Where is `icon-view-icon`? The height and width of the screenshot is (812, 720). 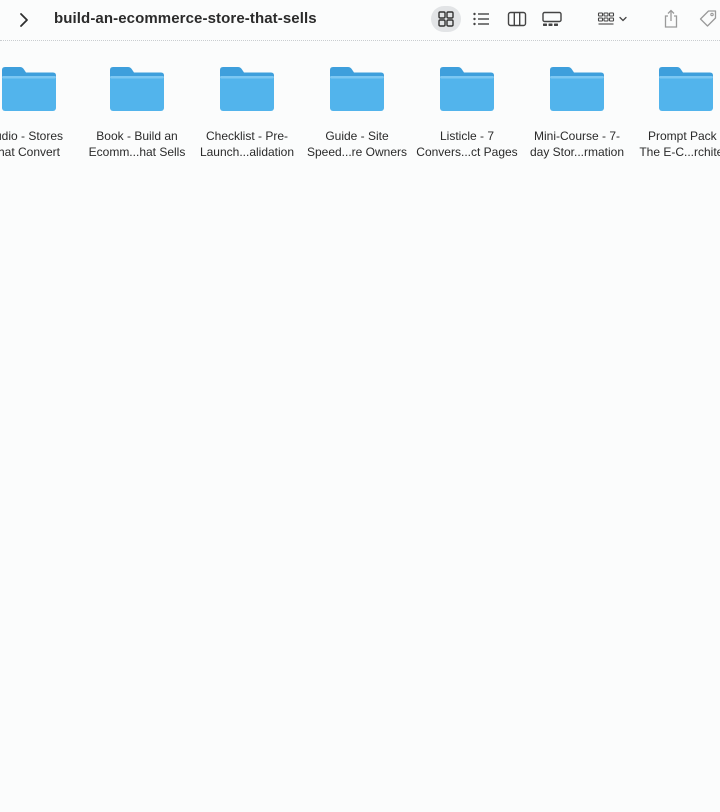 icon-view-icon is located at coordinates (446, 19).